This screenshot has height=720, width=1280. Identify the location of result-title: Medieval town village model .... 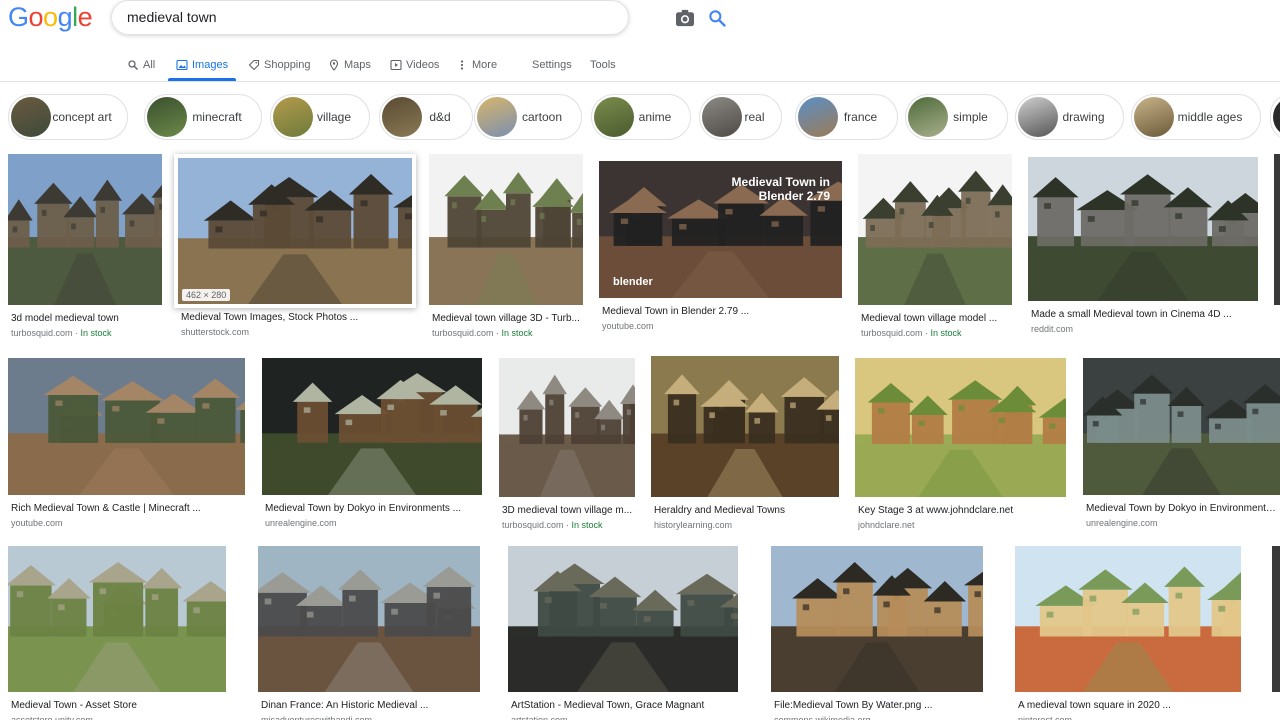
(936, 318).